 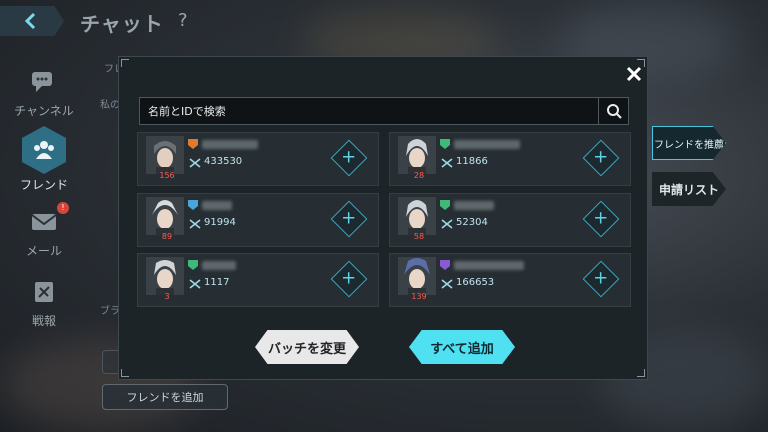 What do you see at coordinates (63, 208) in the screenshot?
I see `notification-badge: !` at bounding box center [63, 208].